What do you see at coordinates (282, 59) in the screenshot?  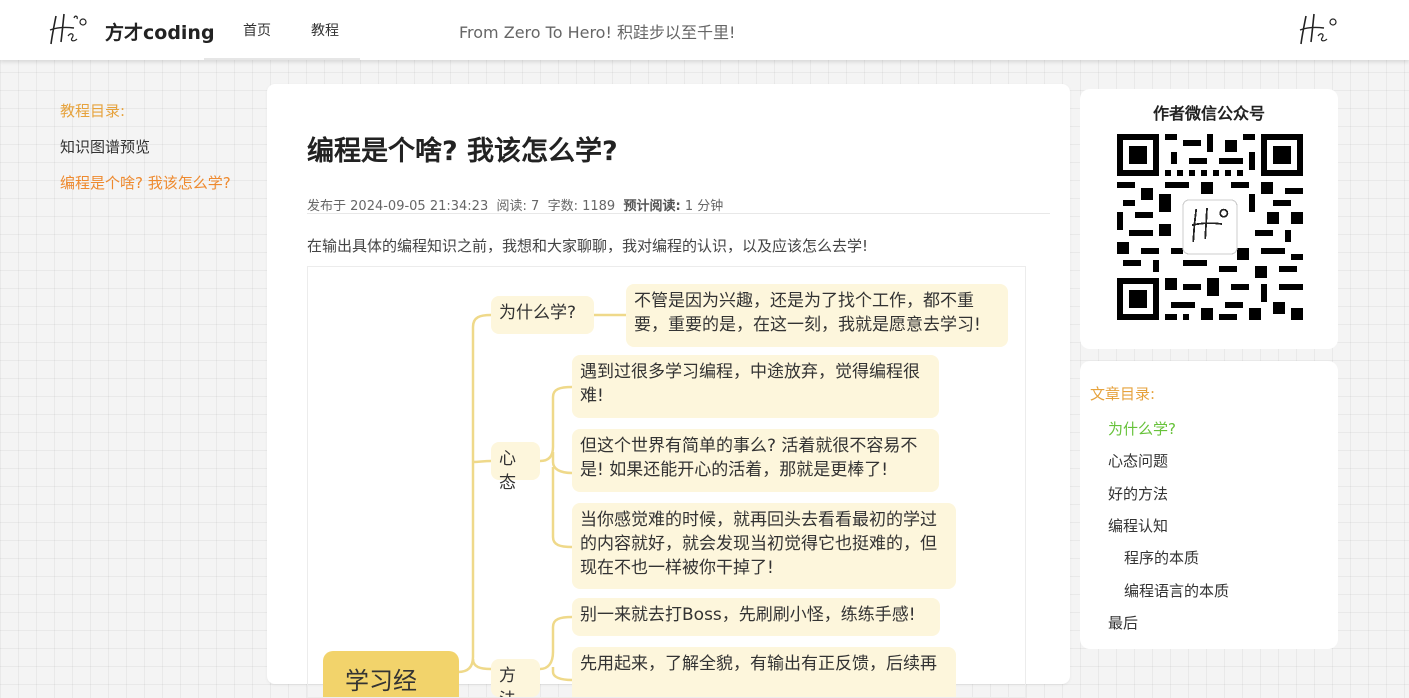 I see `nav-active-indicator` at bounding box center [282, 59].